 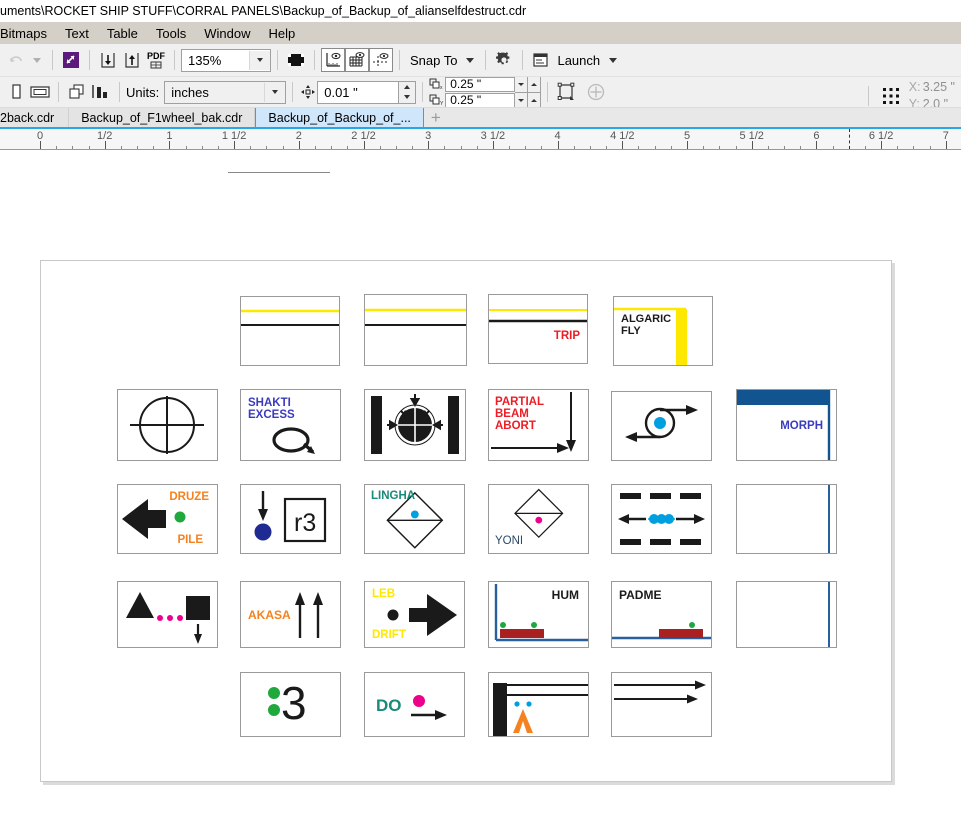 What do you see at coordinates (132, 60) in the screenshot?
I see `export-icon` at bounding box center [132, 60].